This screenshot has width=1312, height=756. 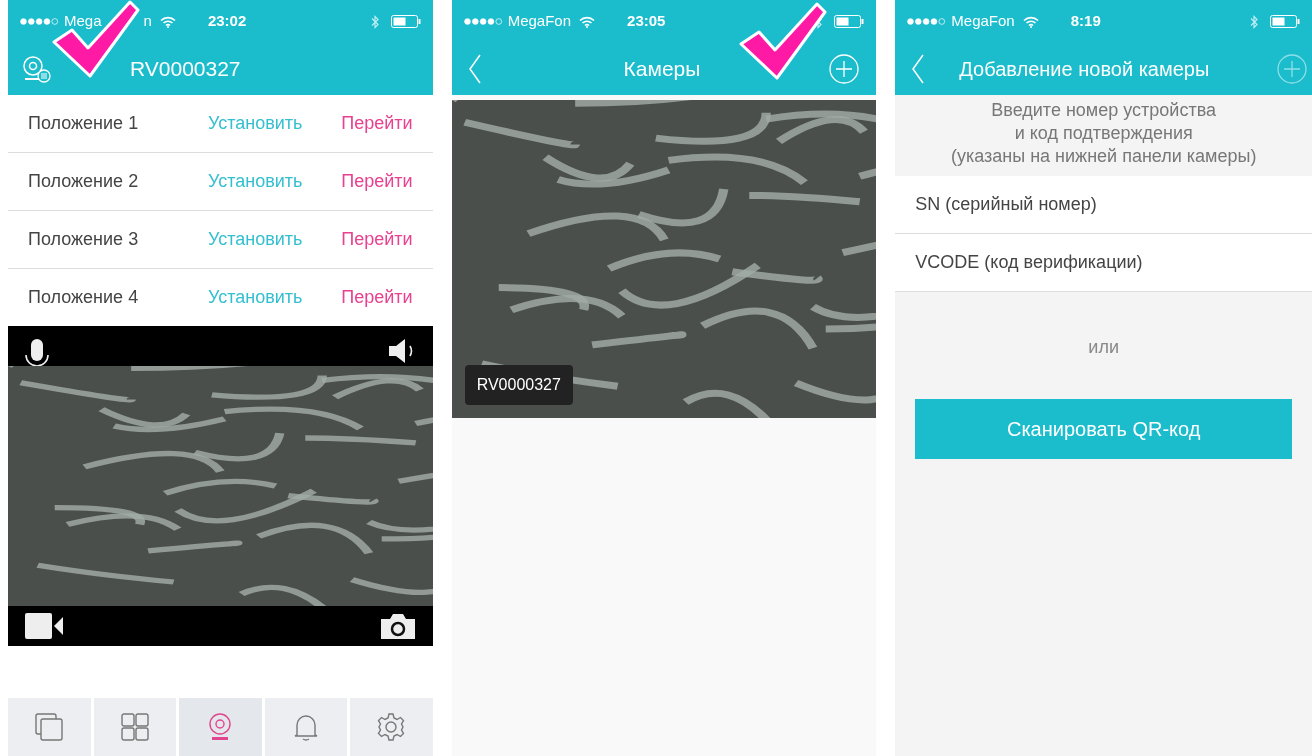 What do you see at coordinates (185, 69) in the screenshot?
I see `nav-title: RV0000327` at bounding box center [185, 69].